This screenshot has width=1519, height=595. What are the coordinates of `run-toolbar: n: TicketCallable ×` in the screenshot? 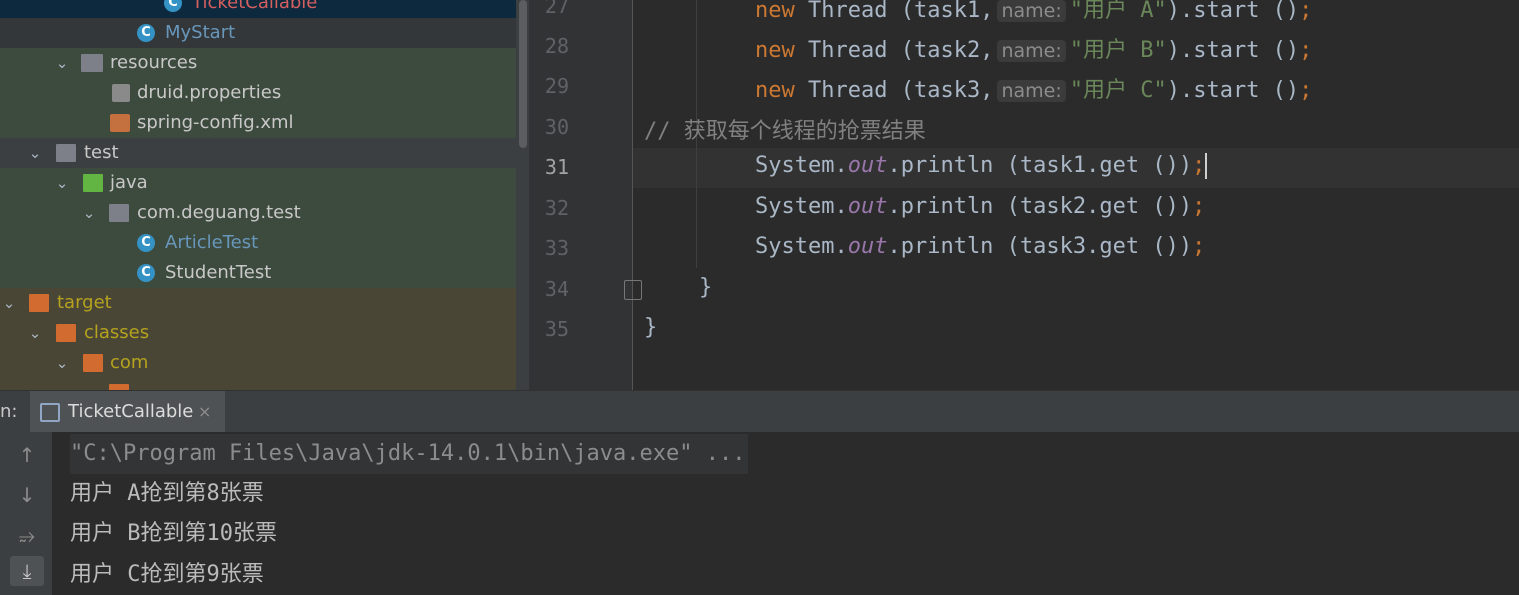 It's located at (759, 411).